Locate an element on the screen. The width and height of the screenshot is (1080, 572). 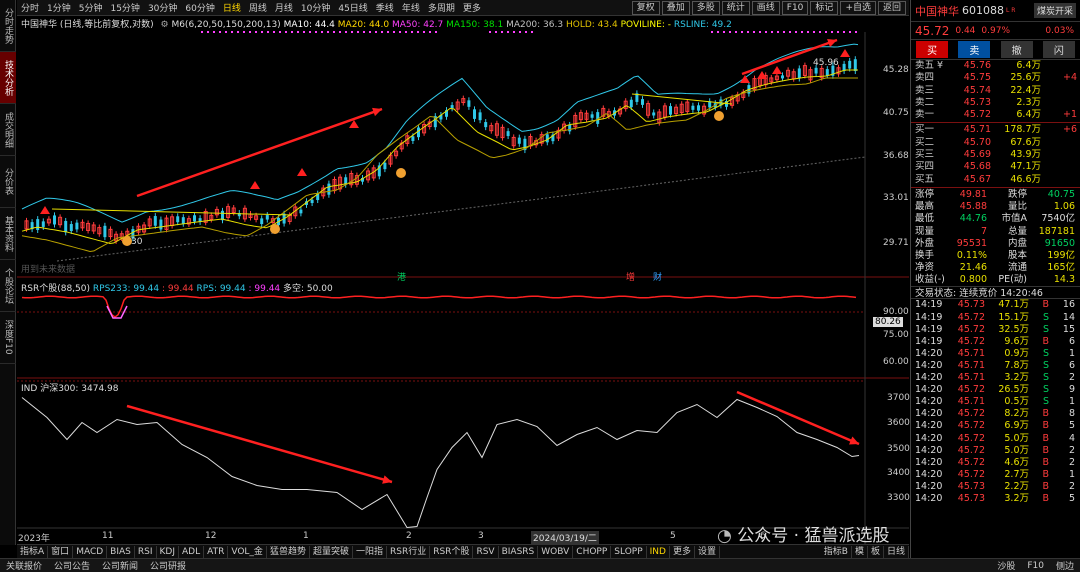
status-right-1: F10 is located at coordinates (1035, 566).